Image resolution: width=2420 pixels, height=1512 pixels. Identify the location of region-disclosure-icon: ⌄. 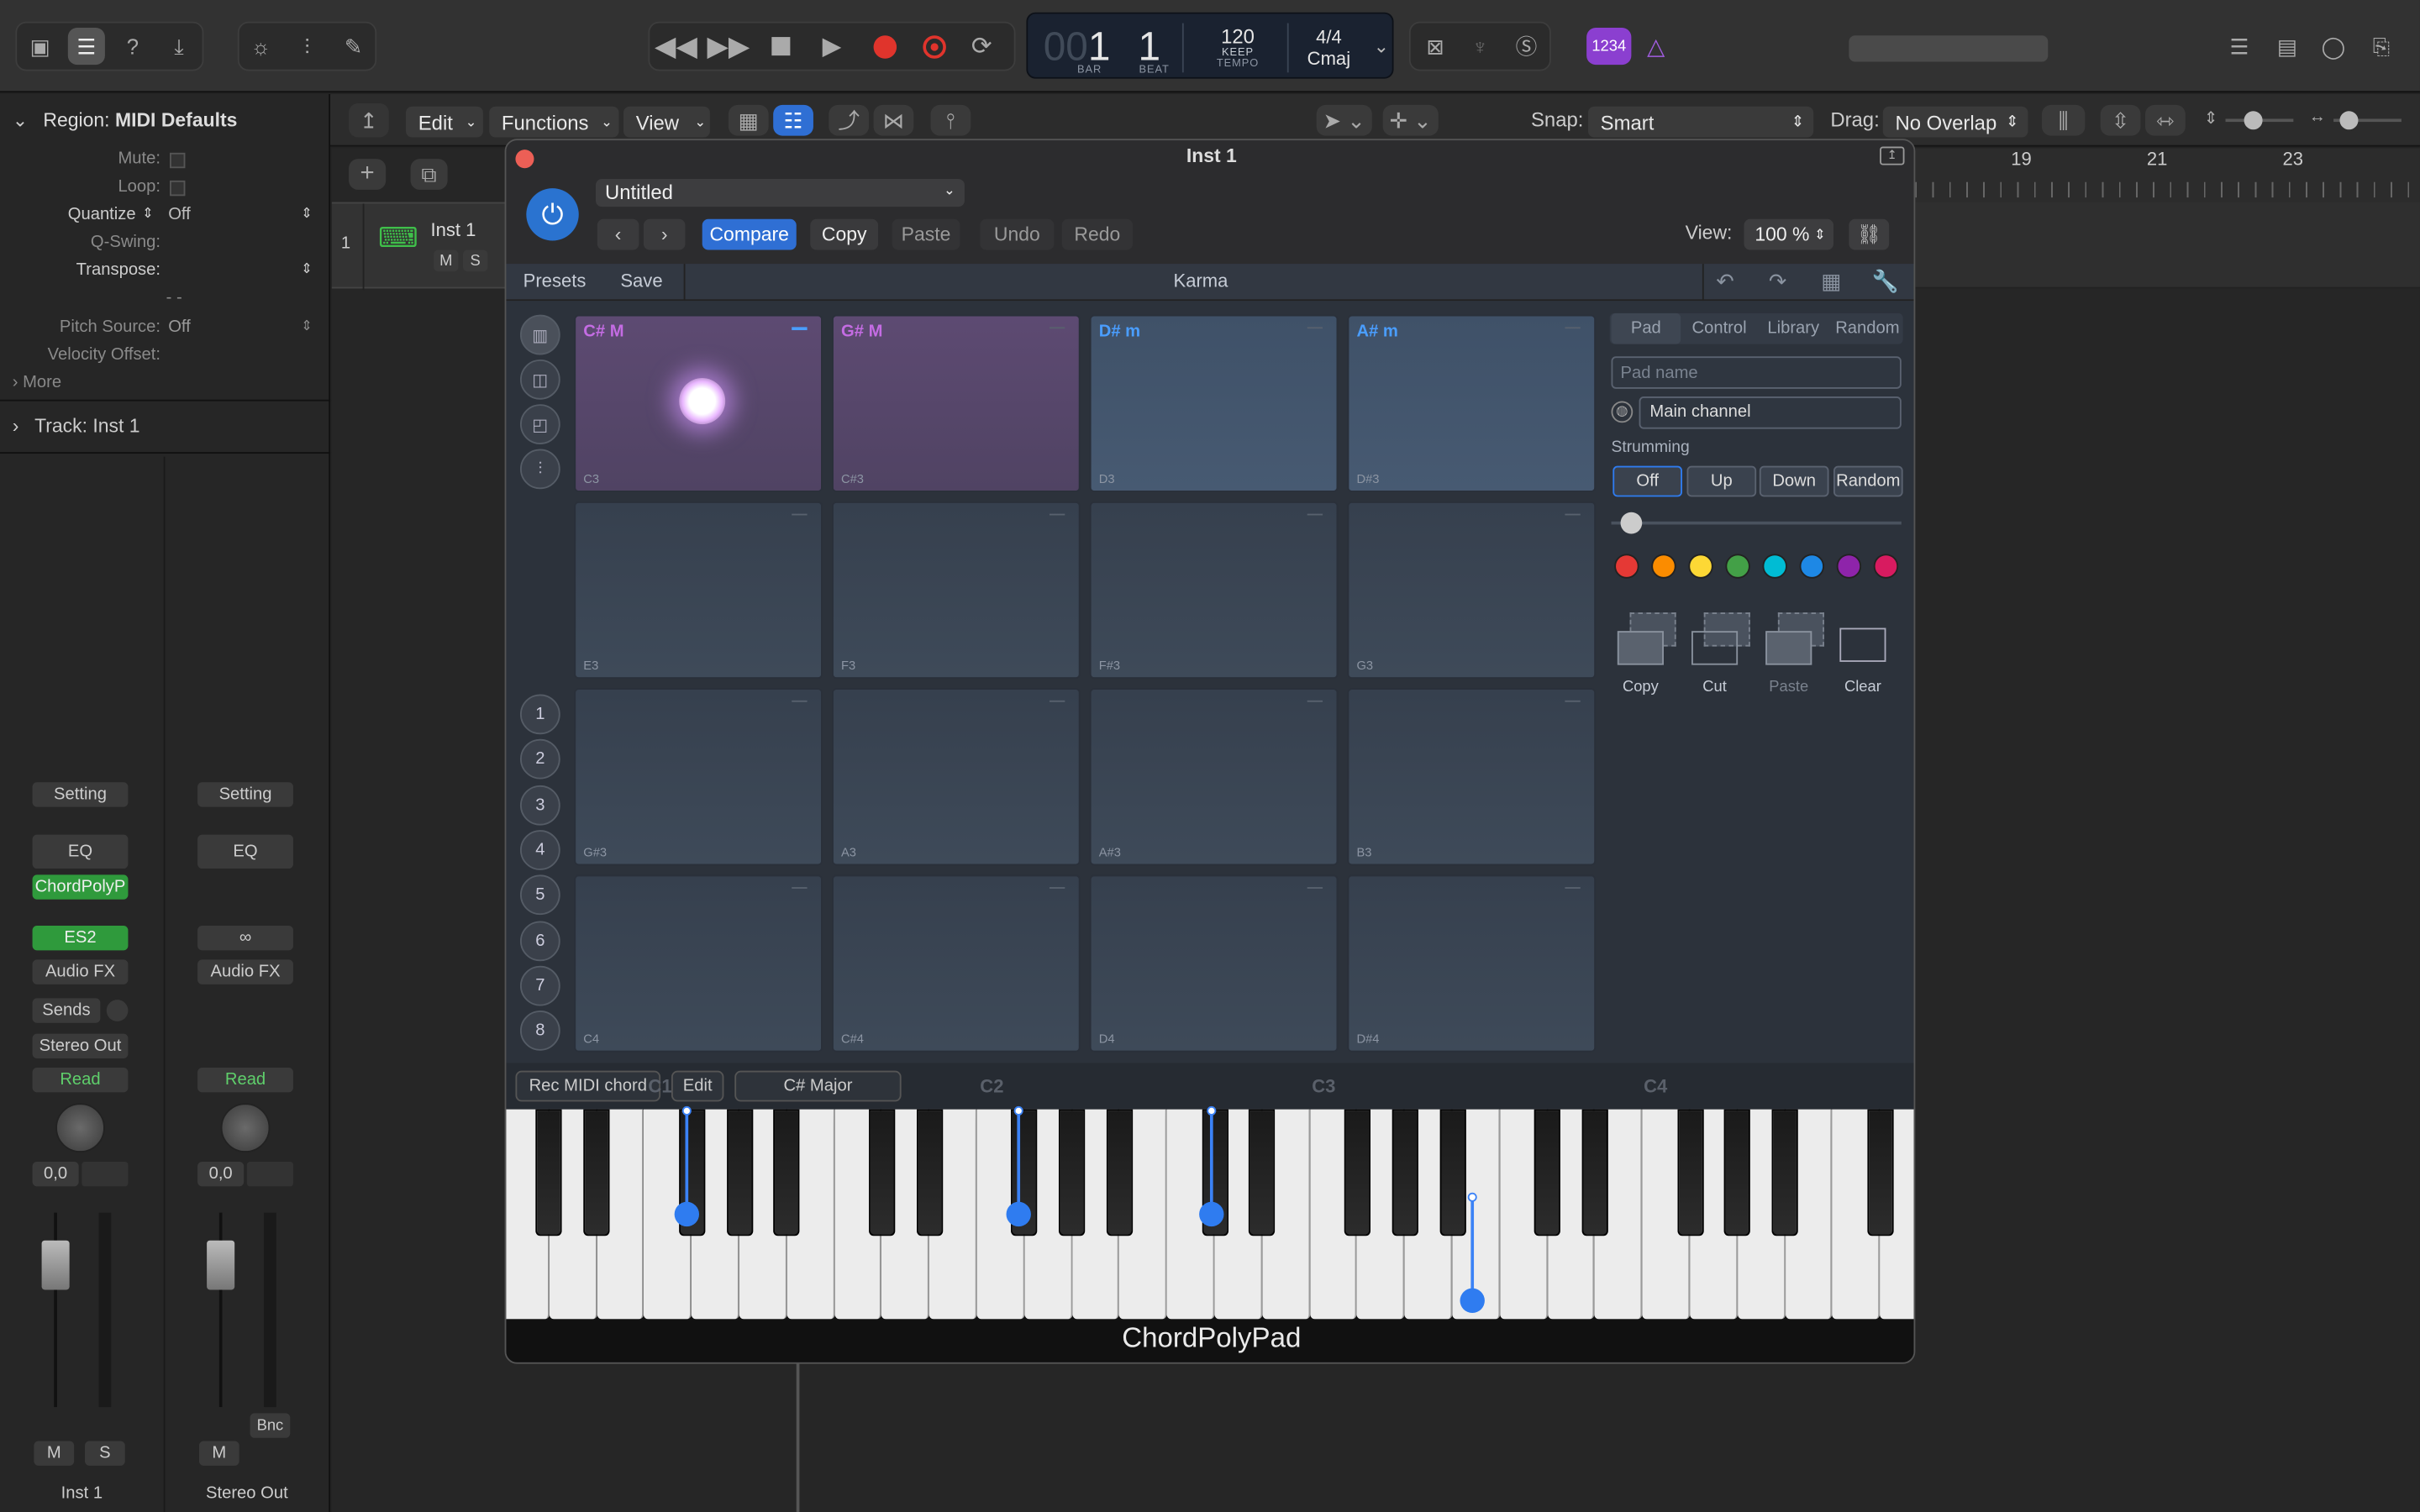
(21, 120).